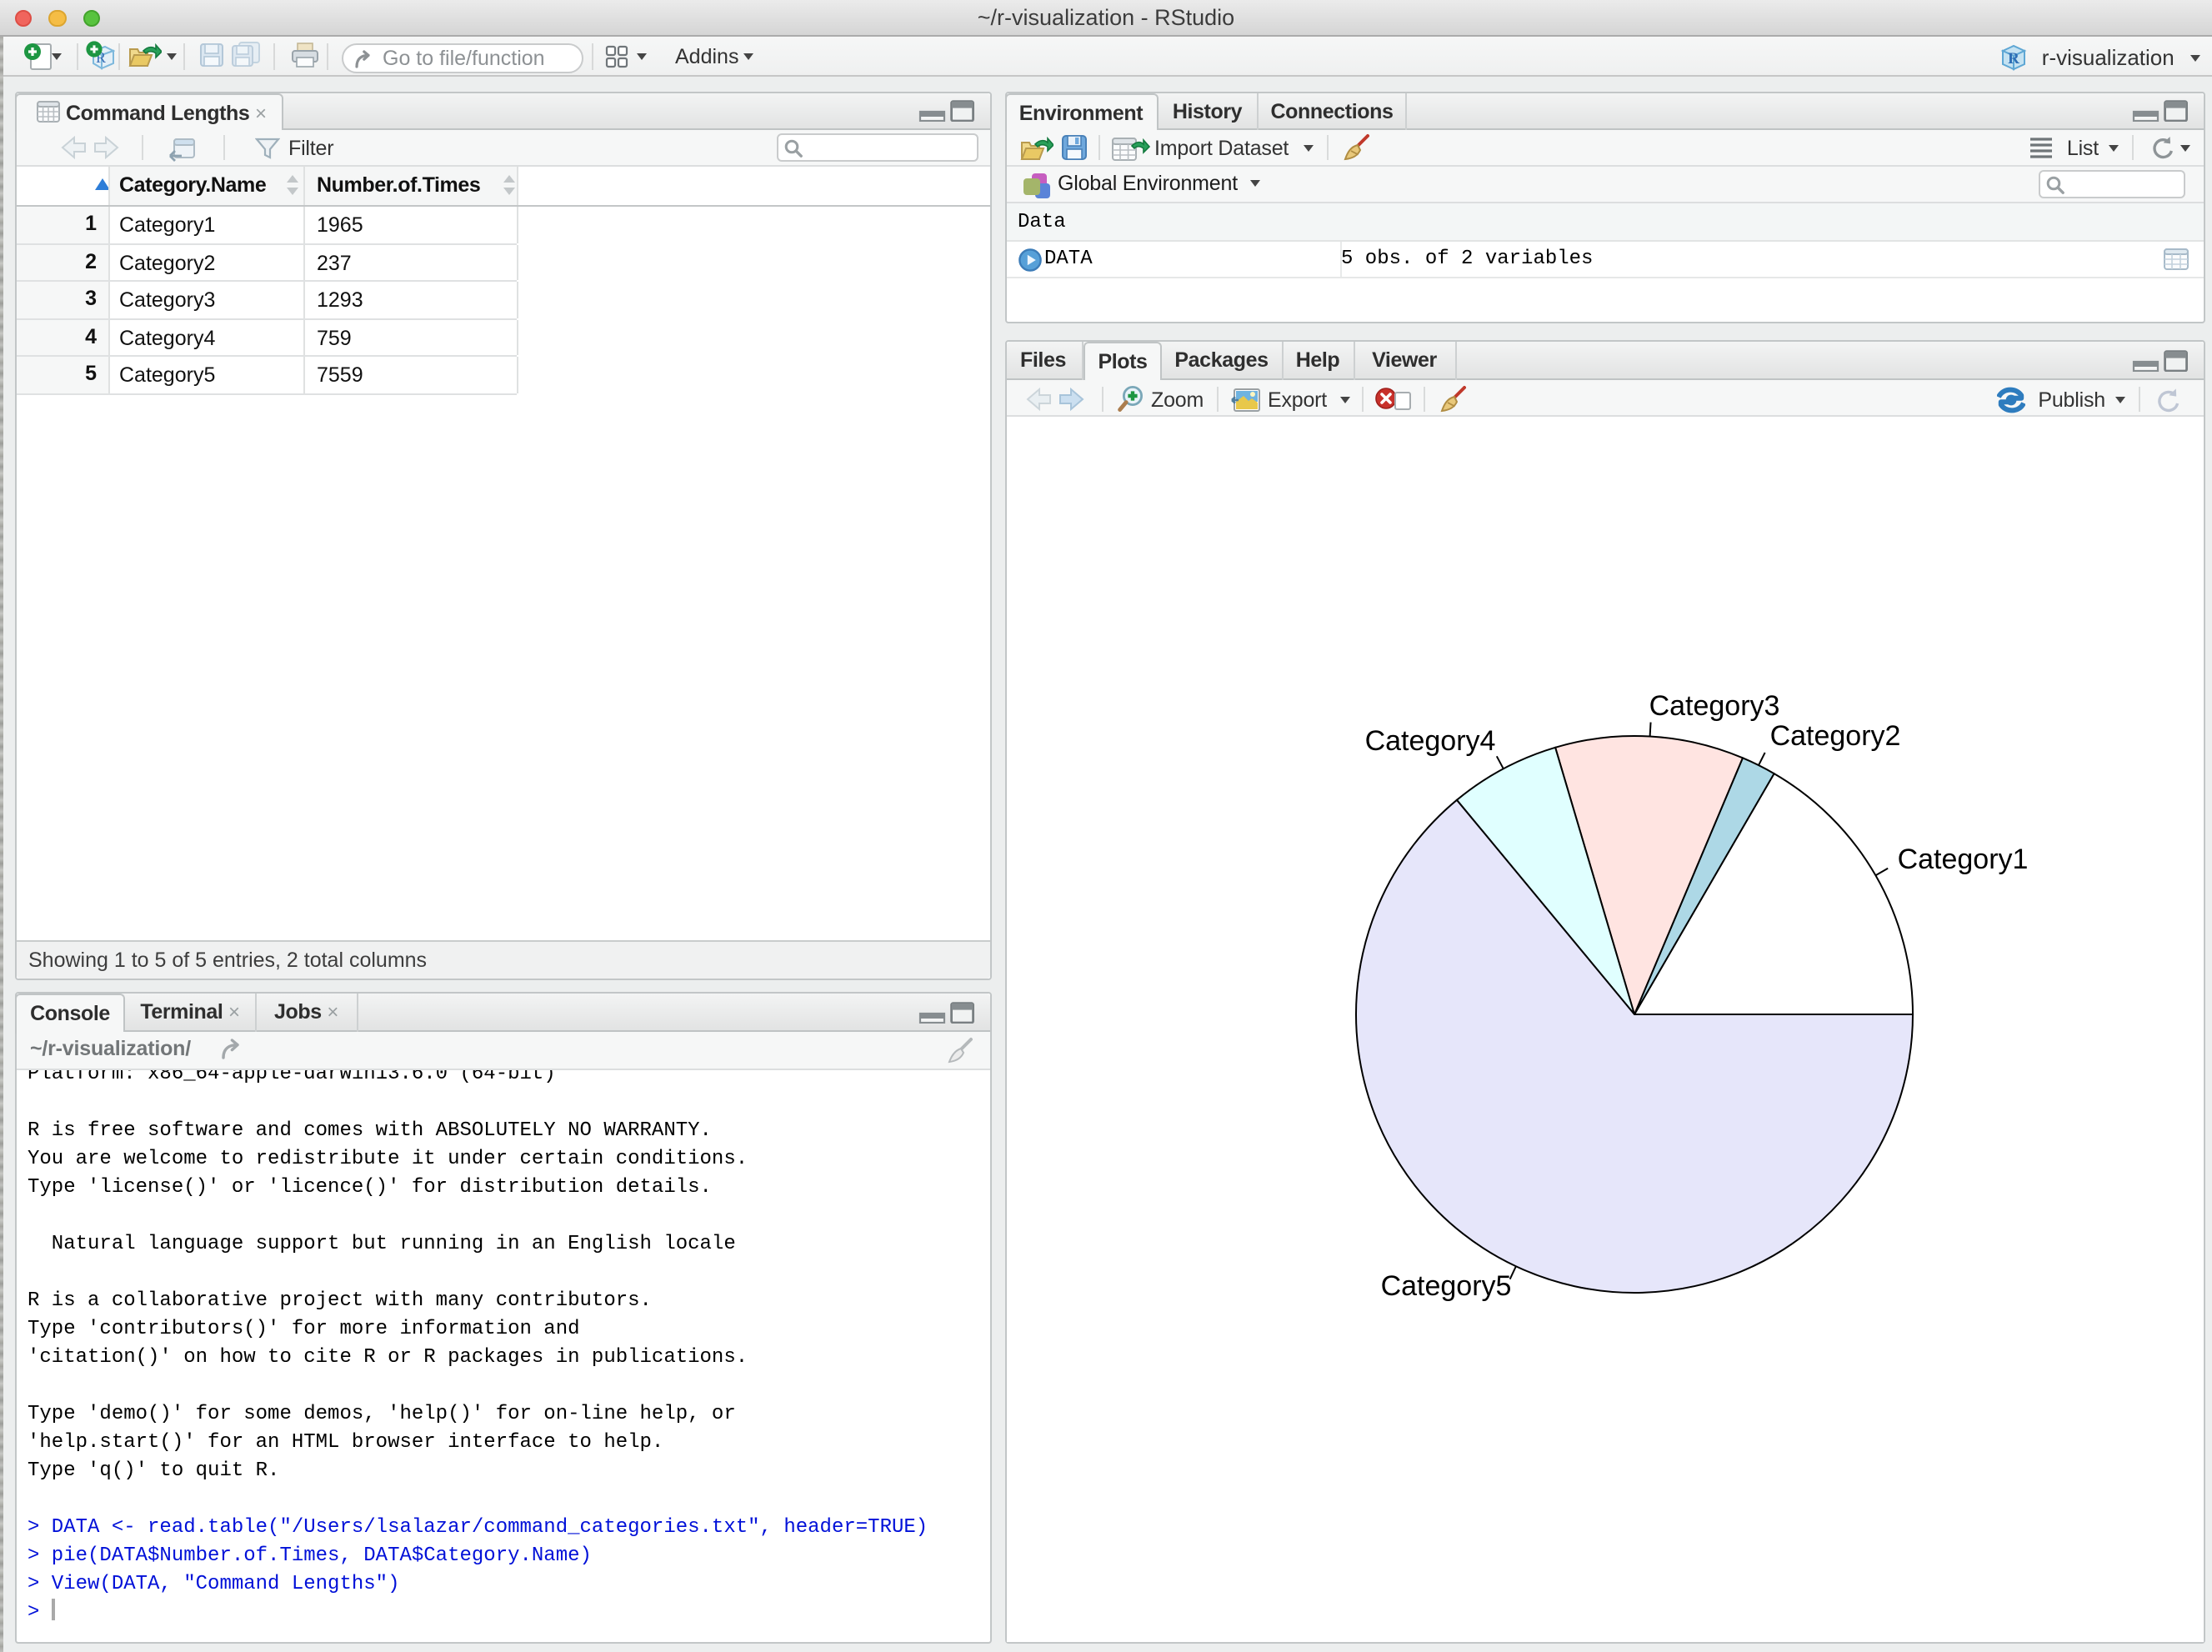 This screenshot has width=2212, height=1652. Describe the element at coordinates (2014, 58) in the screenshot. I see `svg-text: R` at that location.